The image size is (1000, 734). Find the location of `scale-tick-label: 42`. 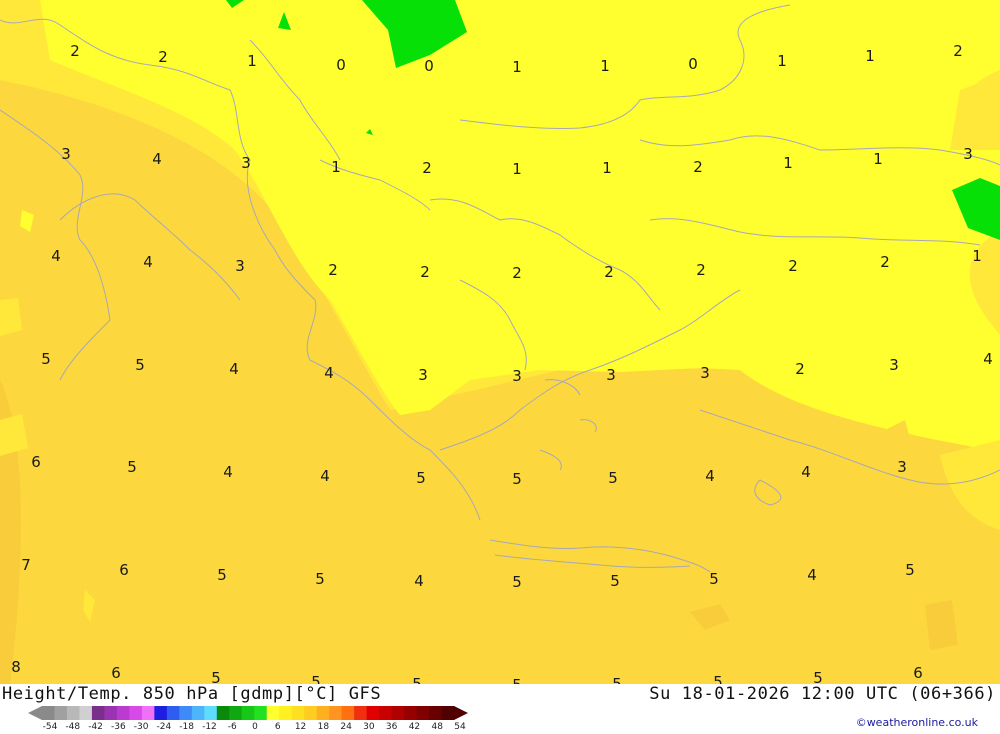

scale-tick-label: 42 is located at coordinates (414, 727).